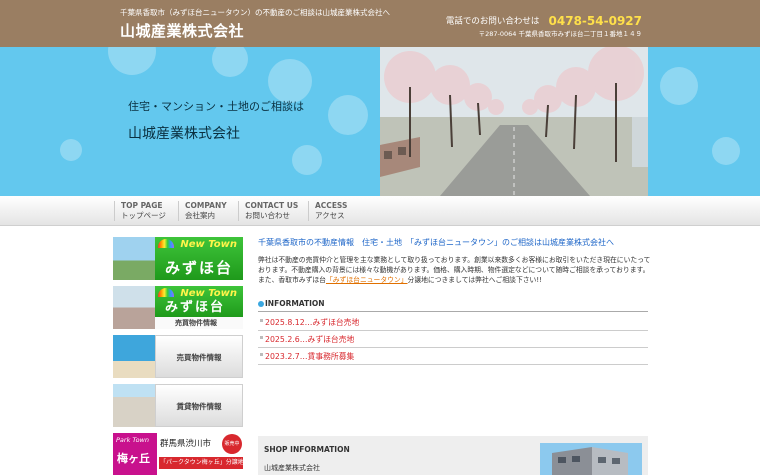 The width and height of the screenshot is (760, 475). Describe the element at coordinates (292, 468) in the screenshot. I see `shop-name: 山城産業株式会社` at that location.